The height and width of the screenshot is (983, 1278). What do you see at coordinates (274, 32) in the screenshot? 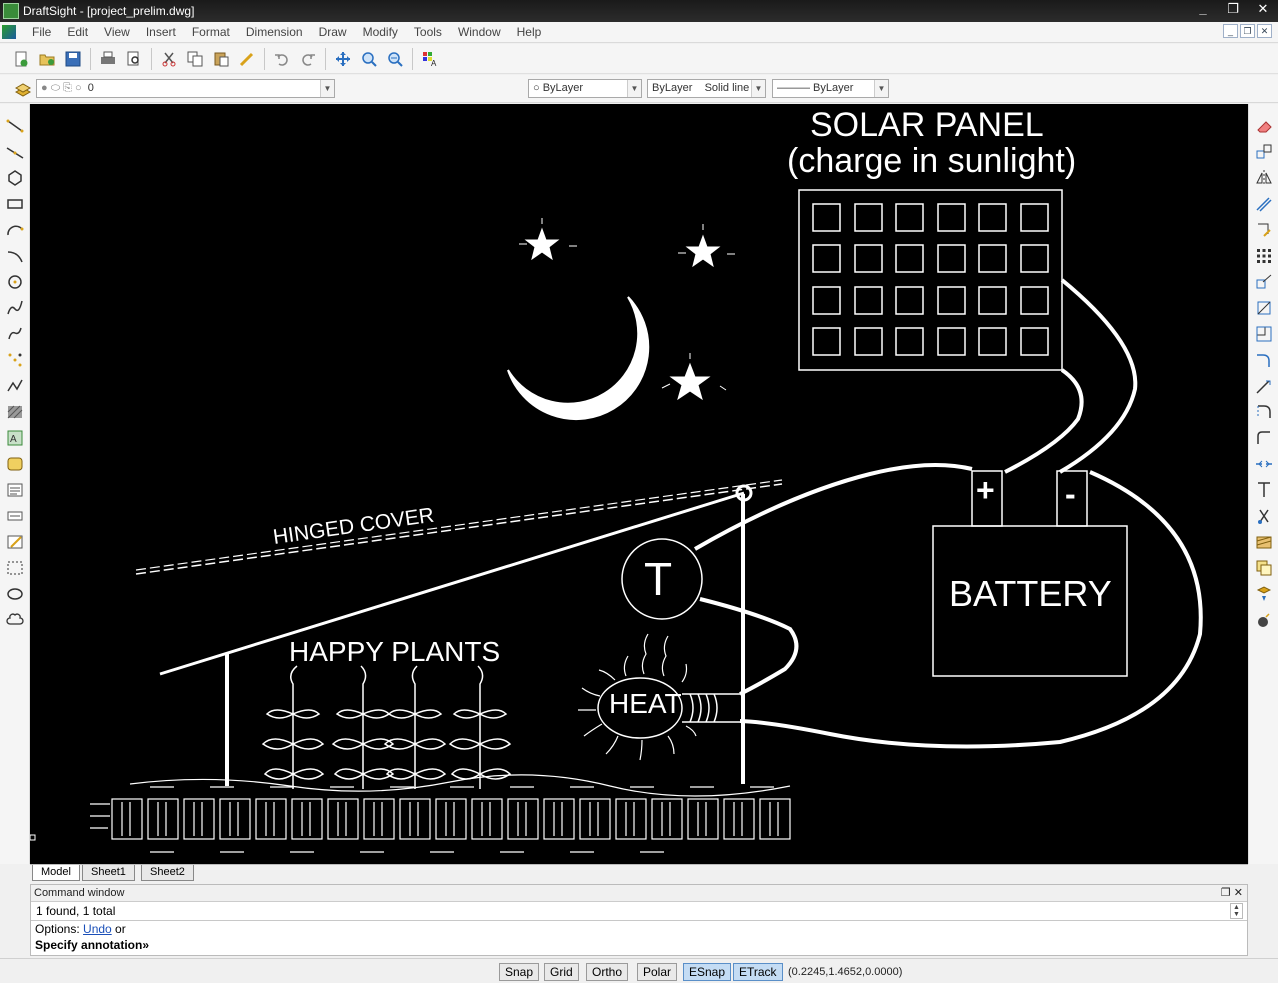
I see `menu-dimension: Dimension` at bounding box center [274, 32].